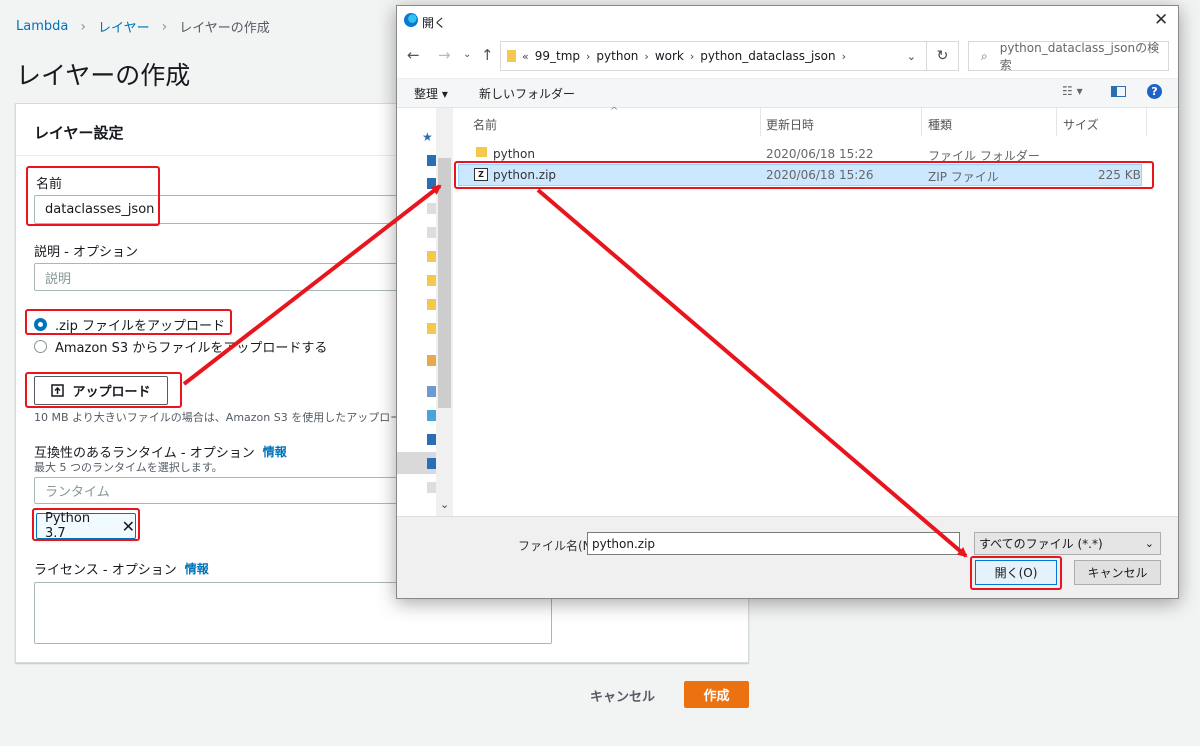  What do you see at coordinates (312, 285) in the screenshot?
I see `arrow-upload-to-file` at bounding box center [312, 285].